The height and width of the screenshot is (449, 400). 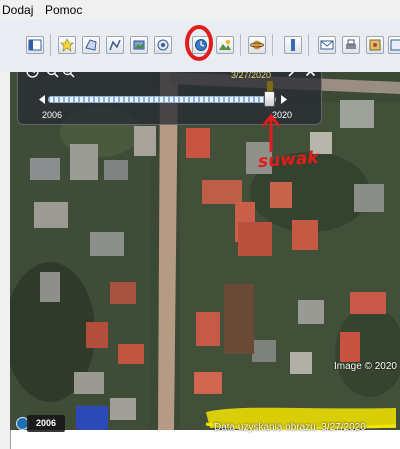 I want to click on maps-icon, so click(x=395, y=45).